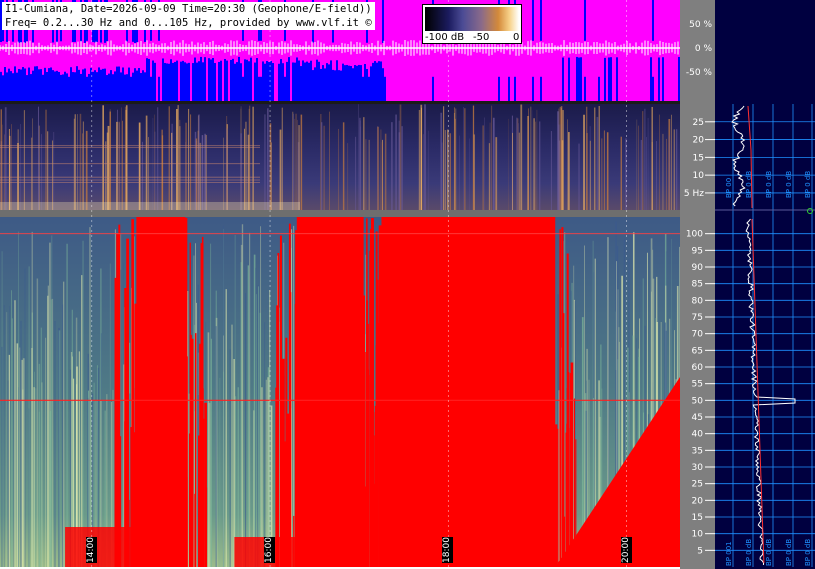 The width and height of the screenshot is (815, 569). Describe the element at coordinates (697, 418) in the screenshot. I see `high-tick-label: 45` at that location.